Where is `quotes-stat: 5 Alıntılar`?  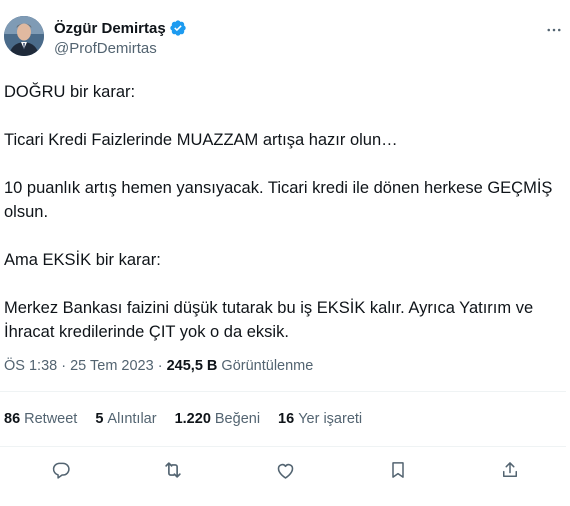
quotes-stat: 5 Alıntılar is located at coordinates (125, 419).